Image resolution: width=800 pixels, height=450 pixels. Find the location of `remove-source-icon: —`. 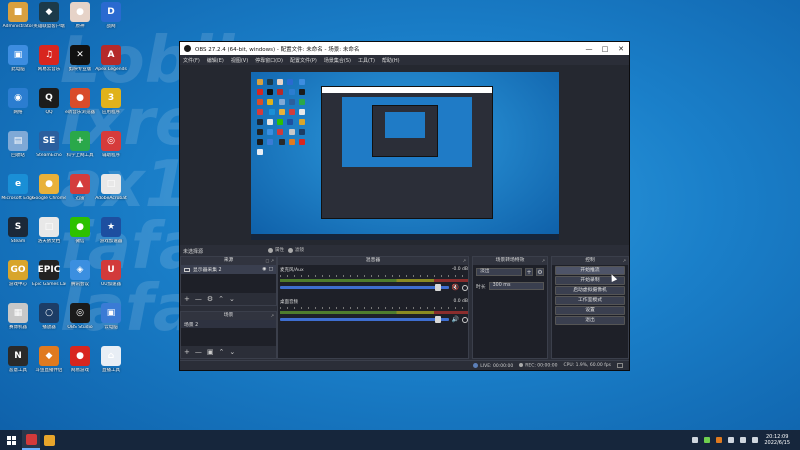

remove-source-icon: — is located at coordinates (198, 299).